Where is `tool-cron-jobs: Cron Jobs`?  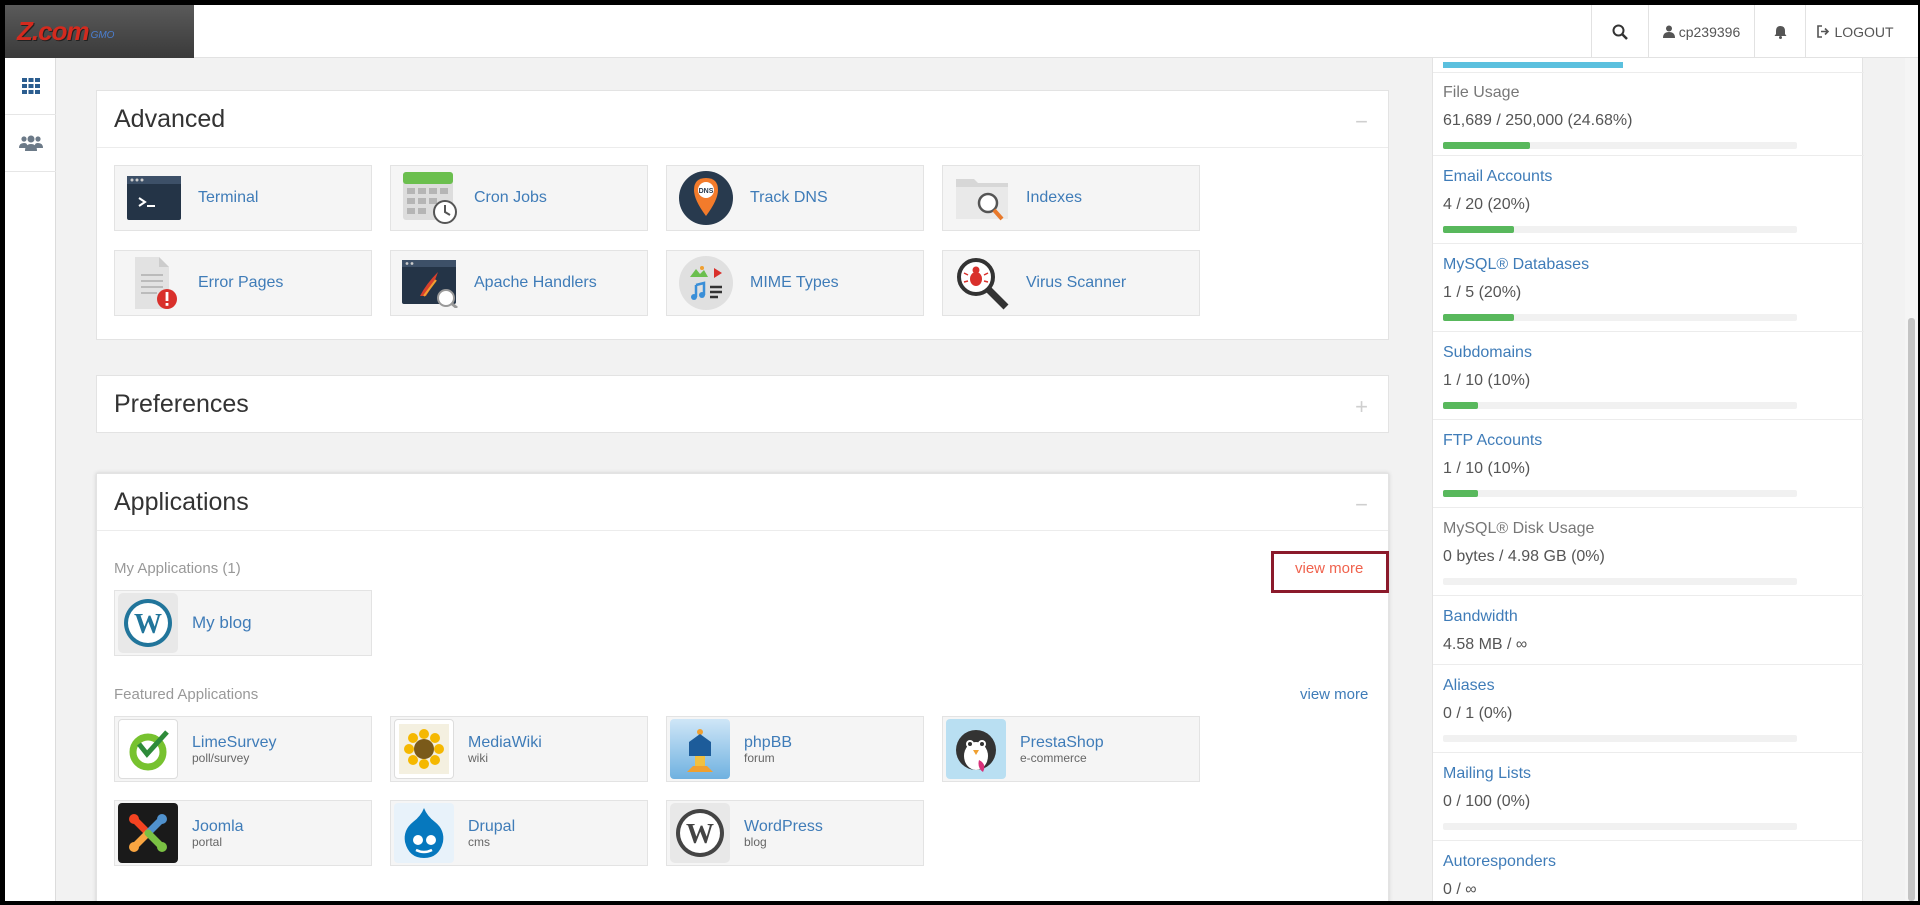 tool-cron-jobs: Cron Jobs is located at coordinates (519, 198).